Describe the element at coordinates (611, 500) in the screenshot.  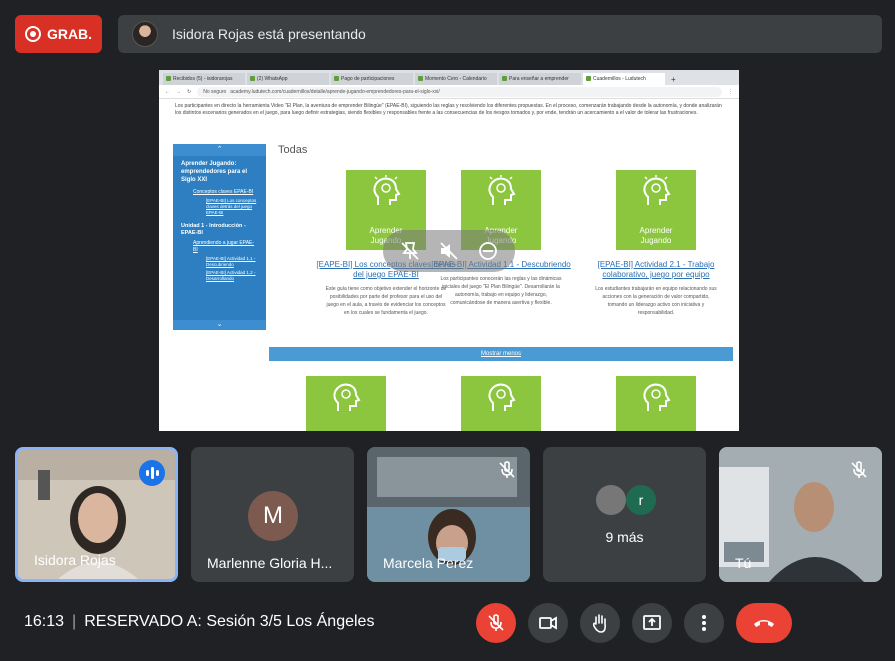
I see `avatar` at that location.